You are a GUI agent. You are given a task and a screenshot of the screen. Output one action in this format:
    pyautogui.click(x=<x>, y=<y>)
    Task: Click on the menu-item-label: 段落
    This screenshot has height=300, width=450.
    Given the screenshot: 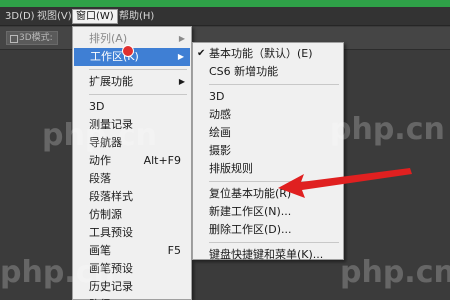 What is the action you would take?
    pyautogui.click(x=100, y=178)
    